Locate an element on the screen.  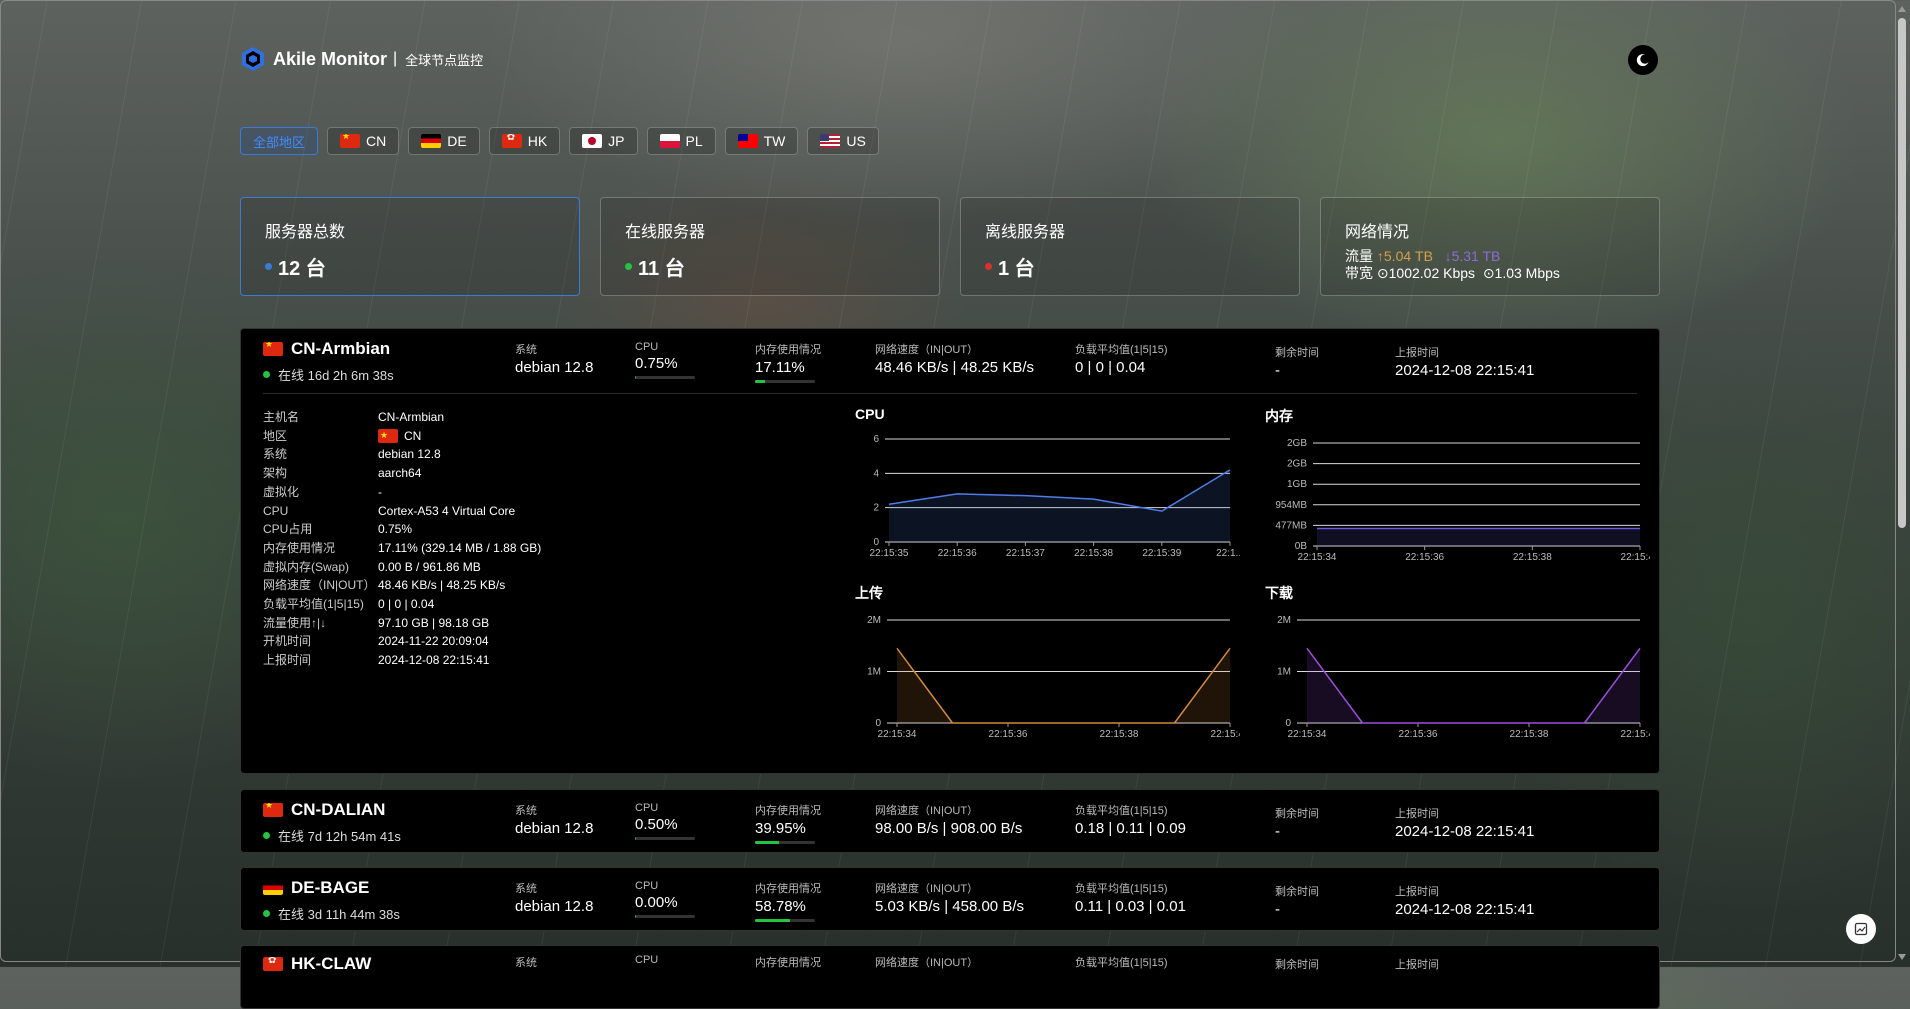
moon-icon is located at coordinates (1643, 60).